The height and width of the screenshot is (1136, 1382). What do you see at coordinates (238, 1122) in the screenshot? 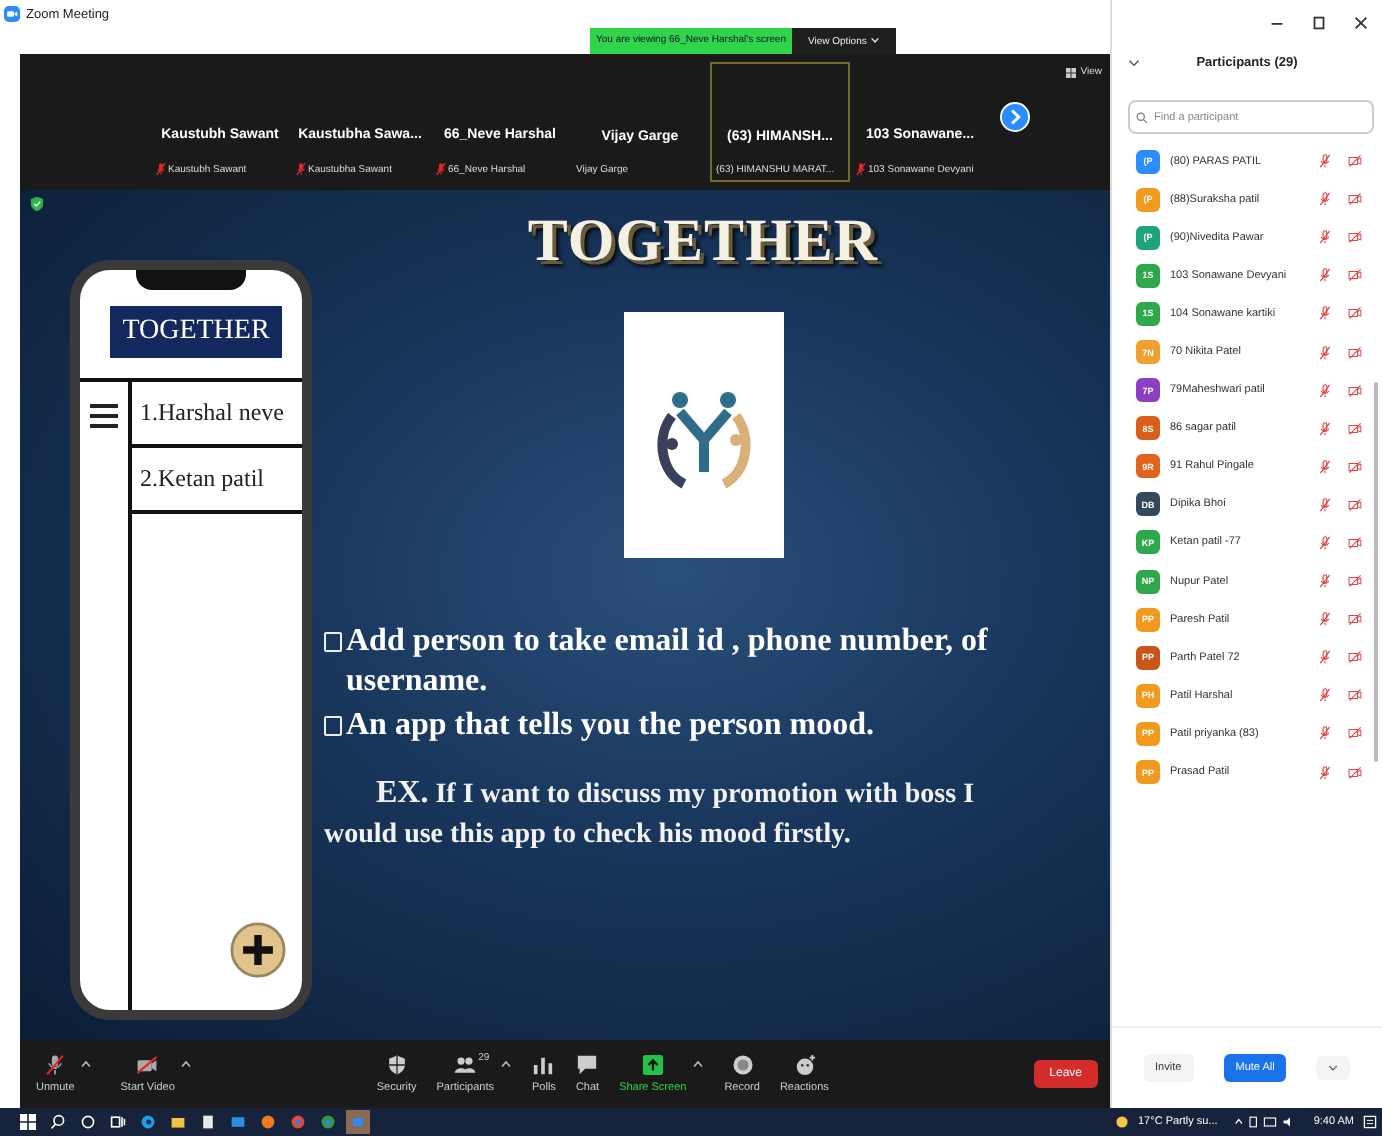
I see `mail-icon` at bounding box center [238, 1122].